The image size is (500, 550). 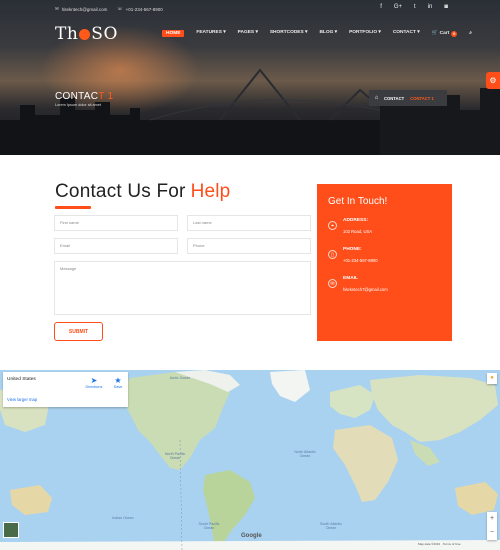 I want to click on submit-button: SUBMIT, so click(x=78, y=331).